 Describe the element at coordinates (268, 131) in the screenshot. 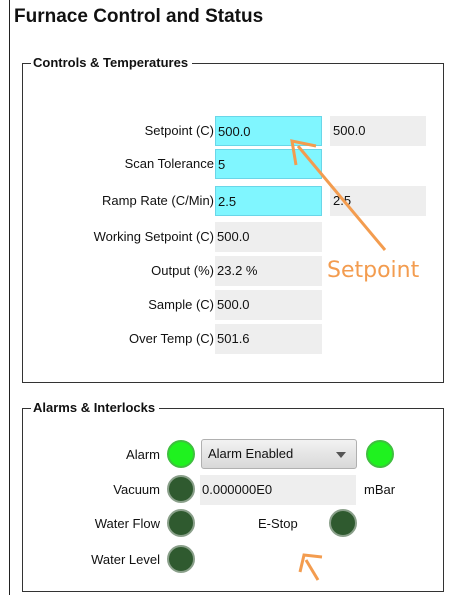

I see `setpoint-input: 500.0` at that location.